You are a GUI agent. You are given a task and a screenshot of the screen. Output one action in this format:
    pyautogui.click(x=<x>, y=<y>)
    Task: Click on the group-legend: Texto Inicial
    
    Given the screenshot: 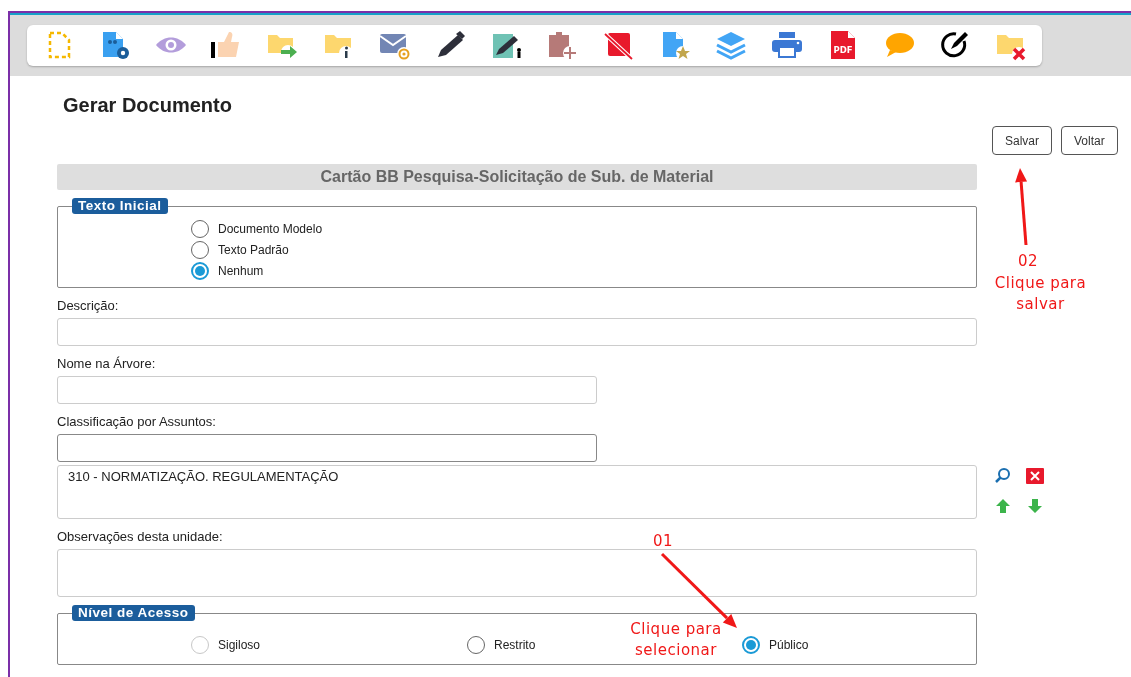 What is the action you would take?
    pyautogui.click(x=120, y=206)
    